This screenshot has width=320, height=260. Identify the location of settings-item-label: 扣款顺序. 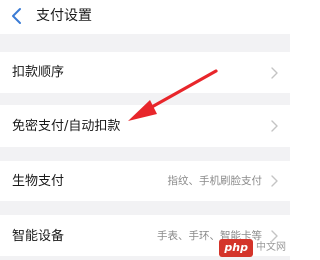
(38, 72).